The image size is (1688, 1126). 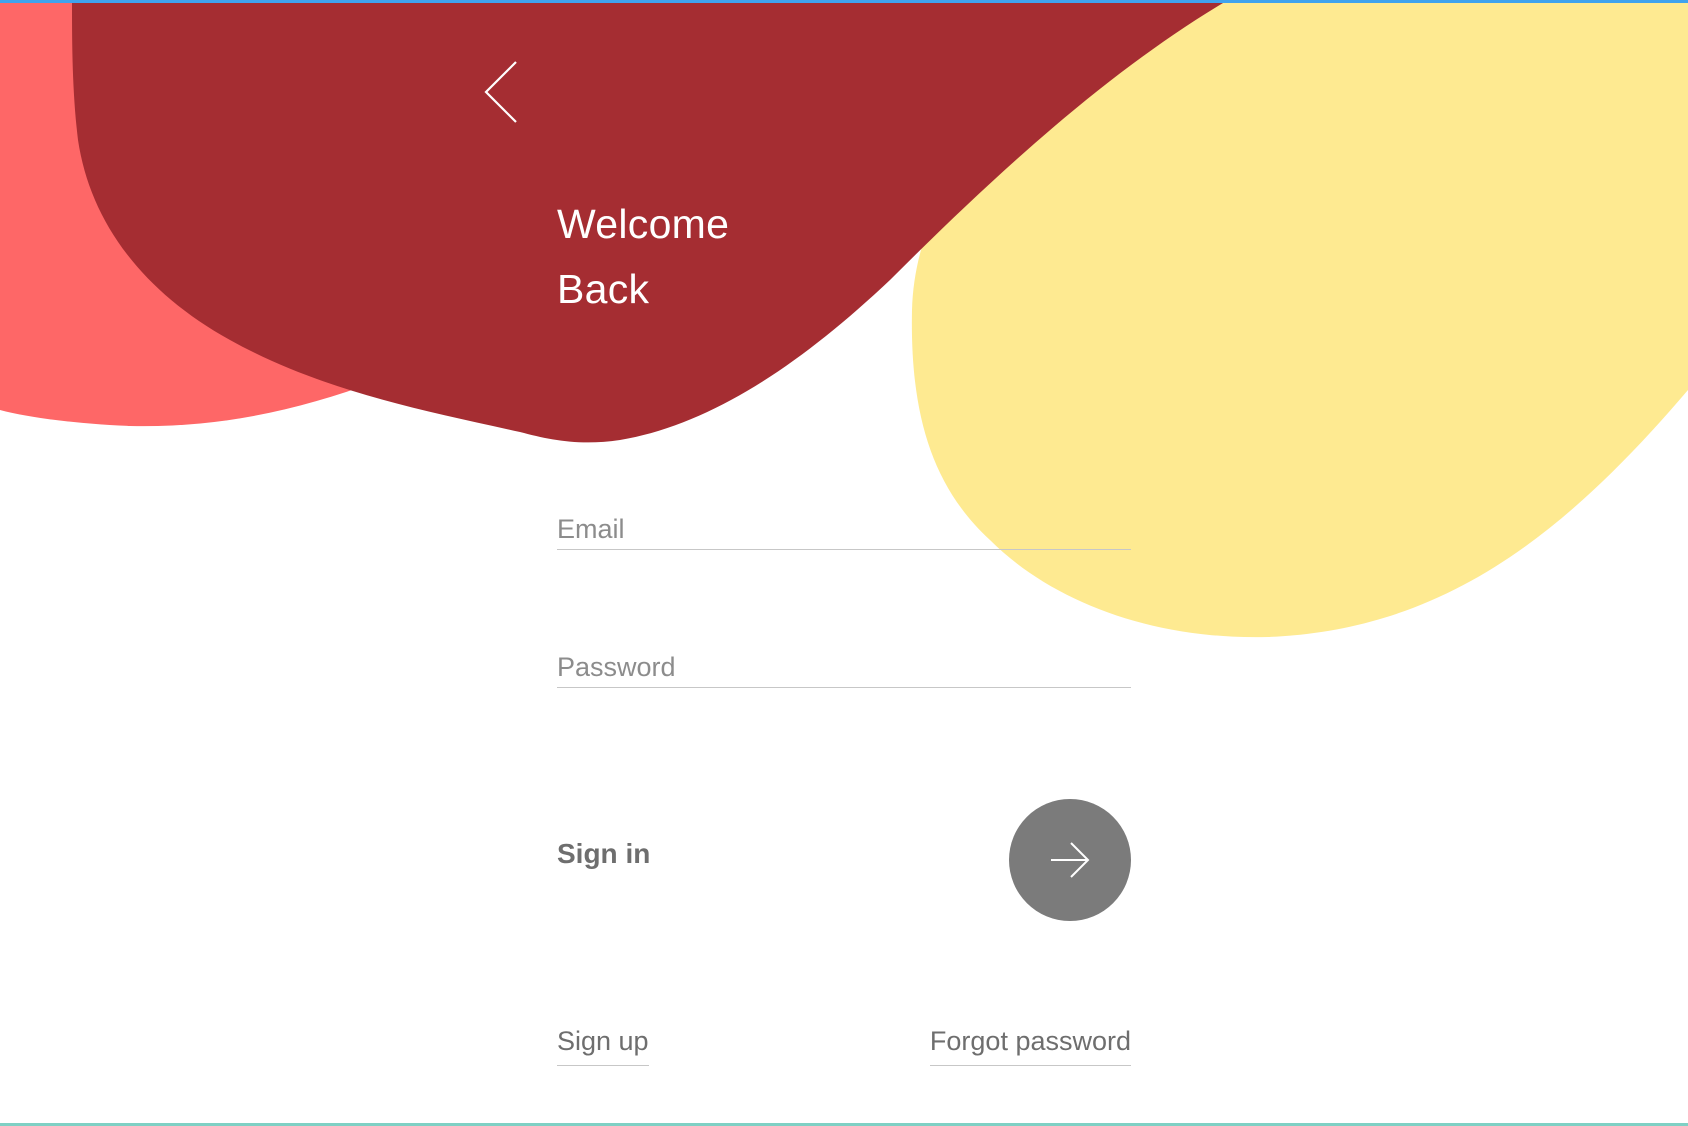 What do you see at coordinates (643, 224) in the screenshot?
I see `title-line-1: Welcome` at bounding box center [643, 224].